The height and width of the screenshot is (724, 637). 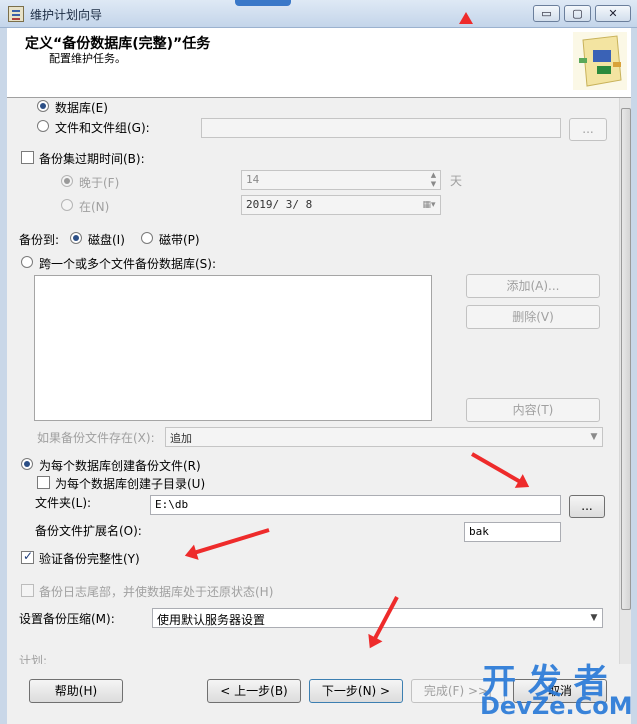 What do you see at coordinates (102, 128) in the screenshot?
I see `files-radio-label: 文件和文件组(G):` at bounding box center [102, 128].